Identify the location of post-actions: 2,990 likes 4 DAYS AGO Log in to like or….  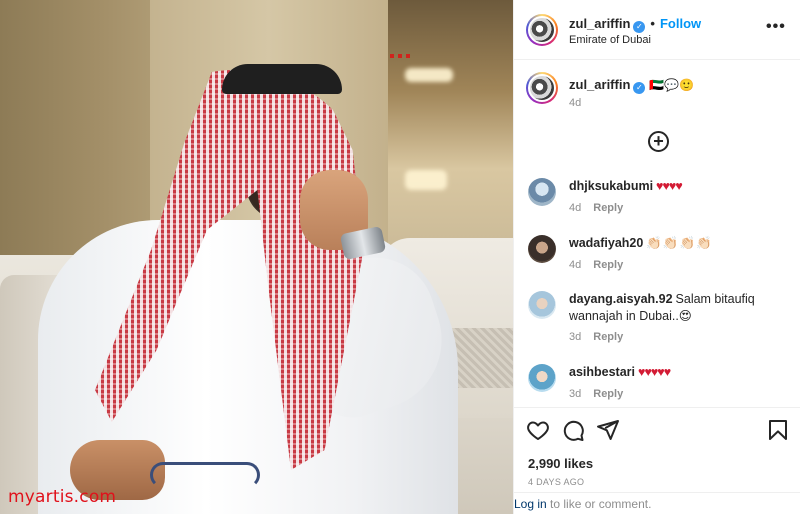
(657, 460).